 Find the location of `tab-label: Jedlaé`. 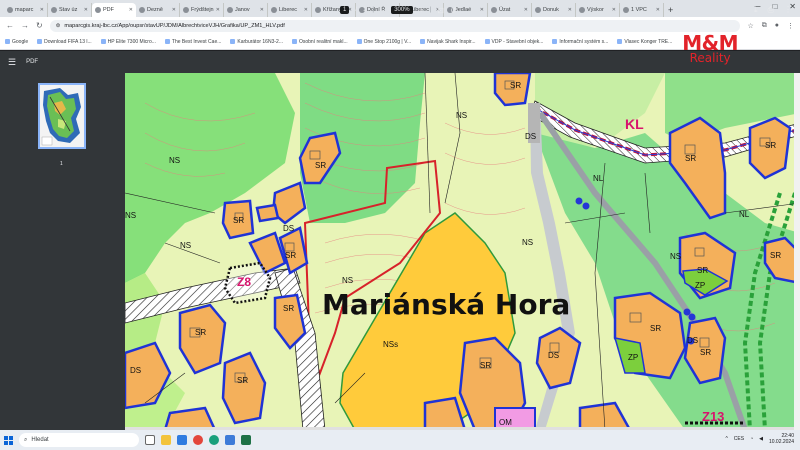

tab-label: Jedlaé is located at coordinates (463, 10).